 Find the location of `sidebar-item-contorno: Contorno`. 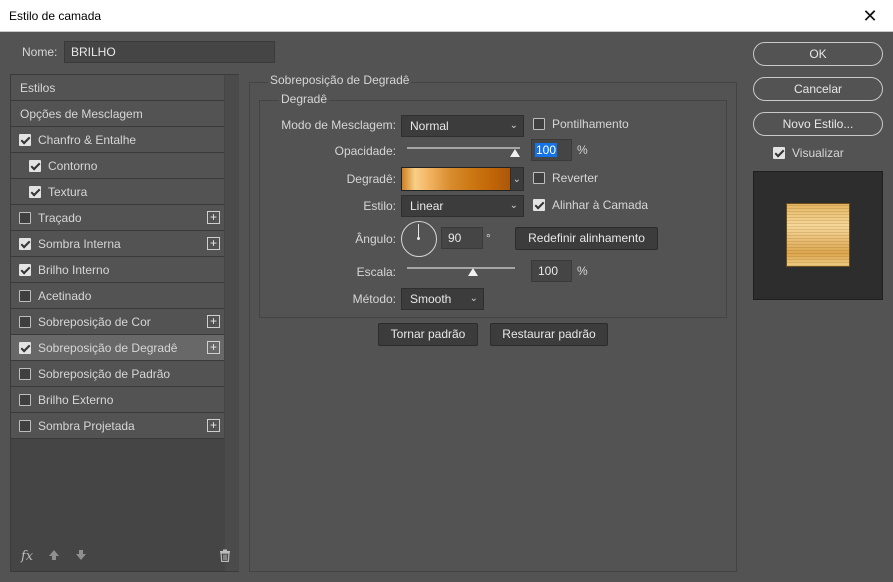

sidebar-item-contorno: Contorno is located at coordinates (117, 166).